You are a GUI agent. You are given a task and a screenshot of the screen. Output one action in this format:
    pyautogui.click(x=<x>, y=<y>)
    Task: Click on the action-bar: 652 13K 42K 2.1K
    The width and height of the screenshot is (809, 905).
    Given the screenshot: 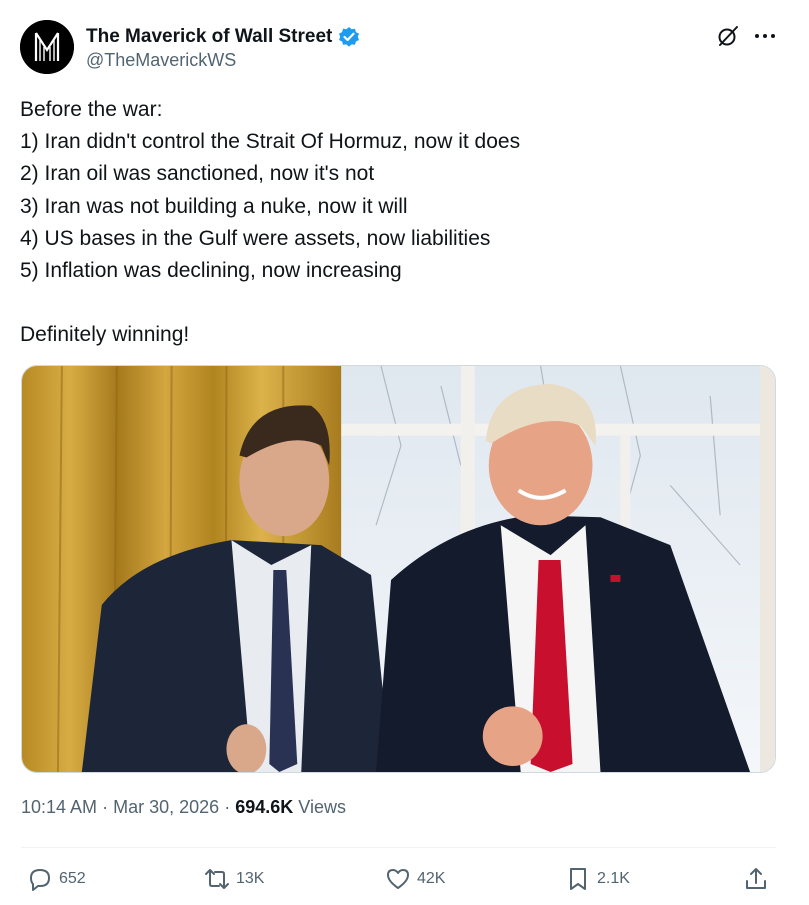 What is the action you would take?
    pyautogui.click(x=404, y=879)
    